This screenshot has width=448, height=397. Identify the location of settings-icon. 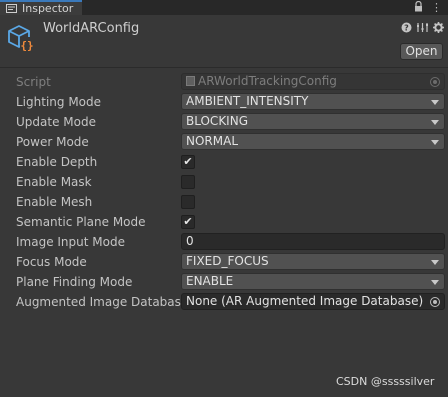
(438, 29).